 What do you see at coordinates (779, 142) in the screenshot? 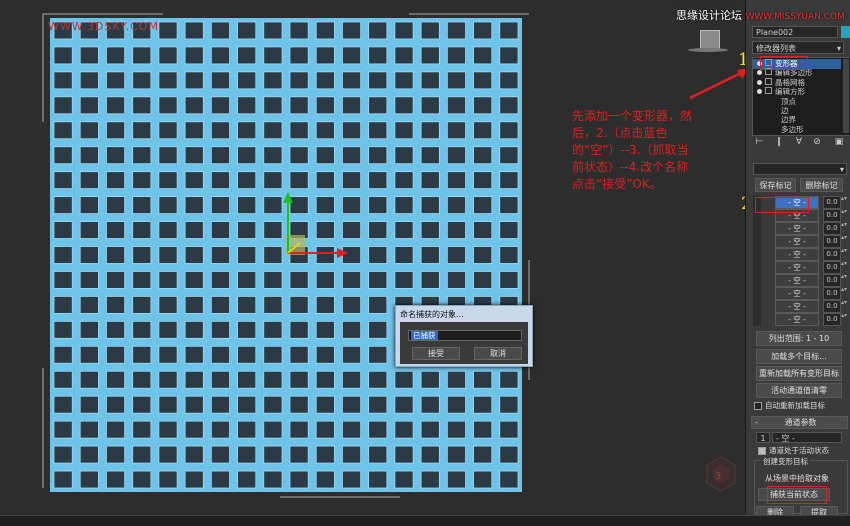
I see `show-end-result-icon: ❙` at bounding box center [779, 142].